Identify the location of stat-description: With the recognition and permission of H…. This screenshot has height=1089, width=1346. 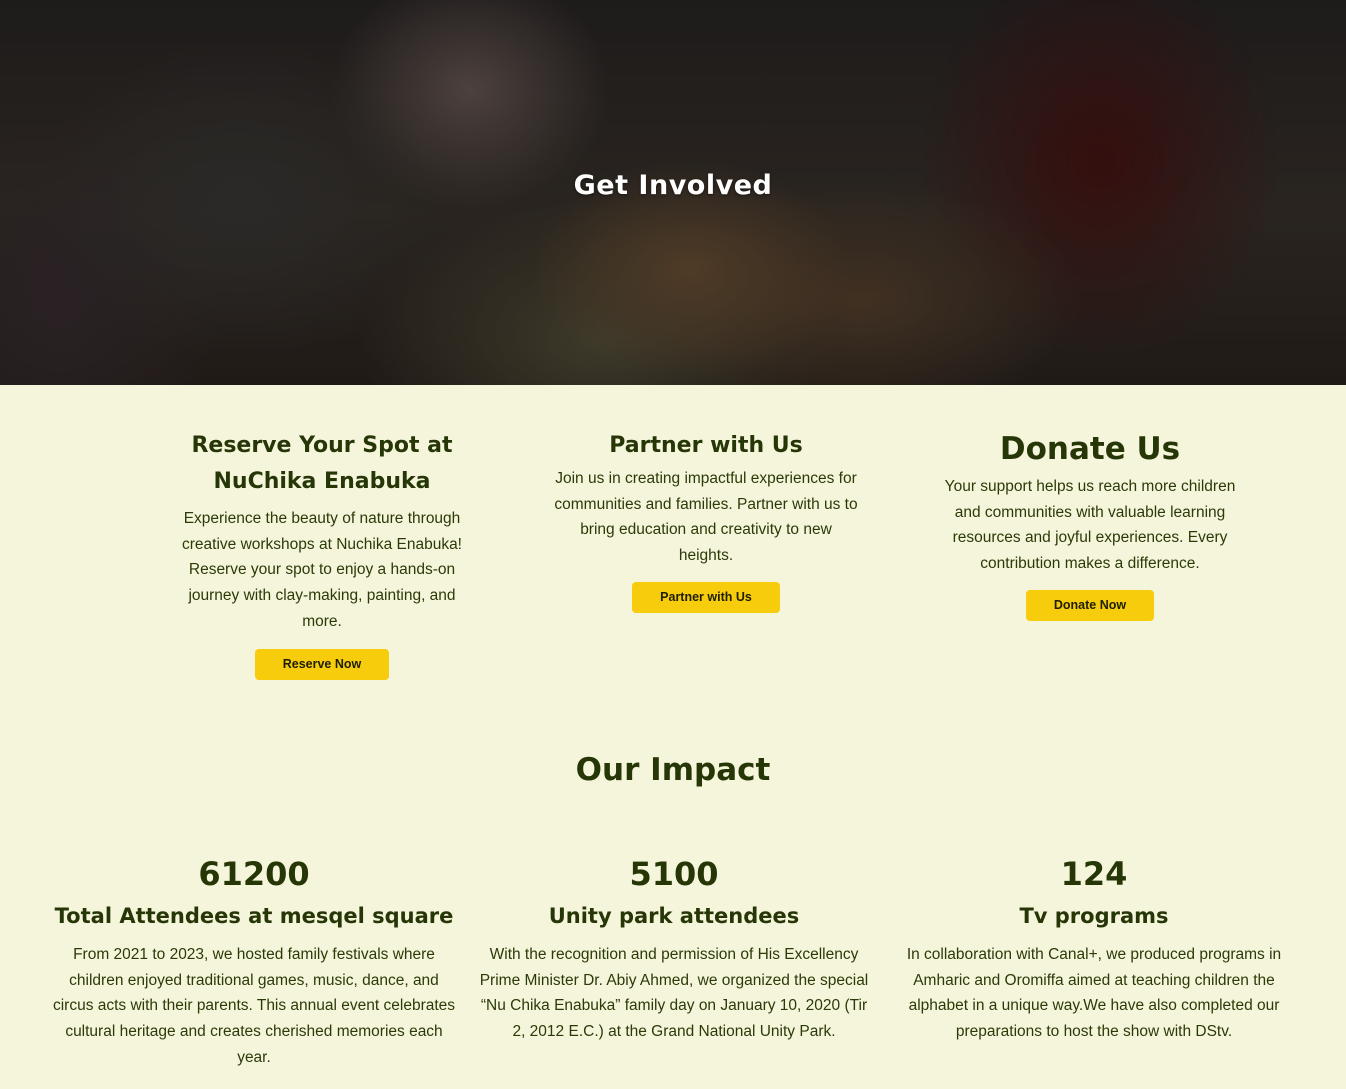
(674, 993).